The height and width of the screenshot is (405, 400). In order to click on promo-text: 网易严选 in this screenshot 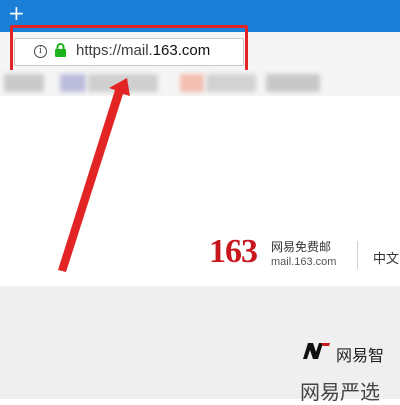, I will do `click(340, 390)`.